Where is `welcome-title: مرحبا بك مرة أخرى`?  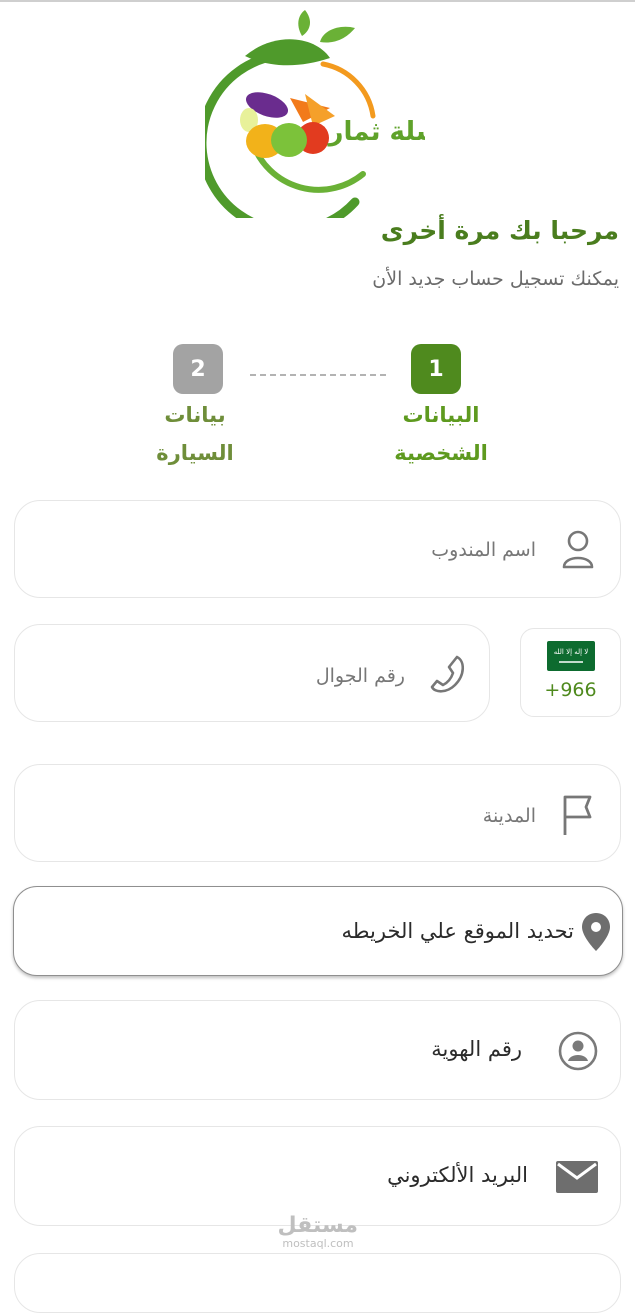
welcome-title: مرحبا بك مرة أخرى is located at coordinates (499, 230).